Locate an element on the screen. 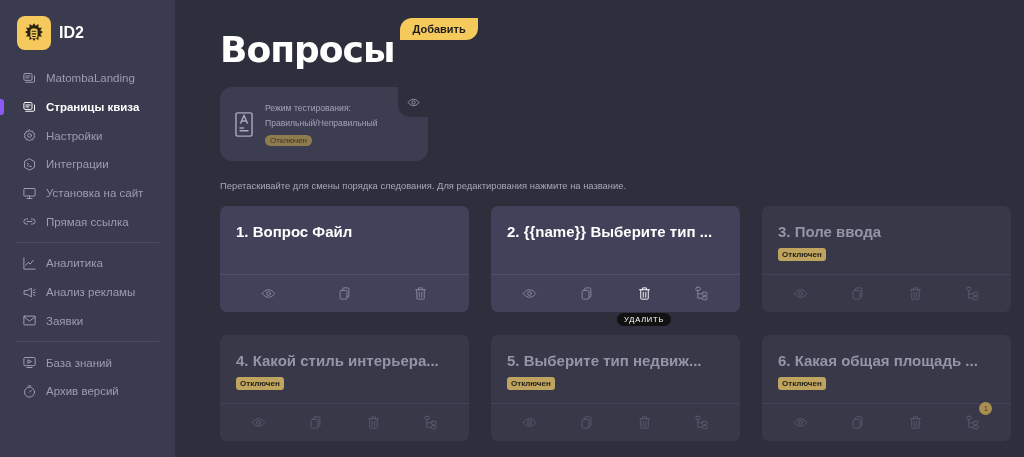 The height and width of the screenshot is (457, 1024). sidebar-item: Установка на сайт is located at coordinates (87, 193).